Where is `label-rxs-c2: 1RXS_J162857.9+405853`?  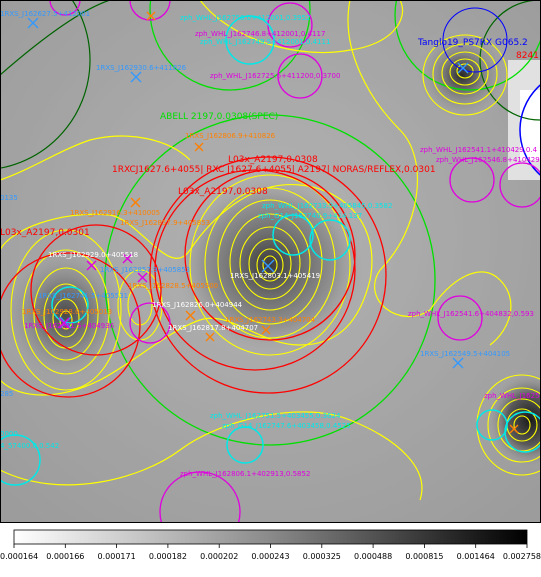
label-rxs-c2: 1RXS_J162857.9+405853 is located at coordinates (165, 223).